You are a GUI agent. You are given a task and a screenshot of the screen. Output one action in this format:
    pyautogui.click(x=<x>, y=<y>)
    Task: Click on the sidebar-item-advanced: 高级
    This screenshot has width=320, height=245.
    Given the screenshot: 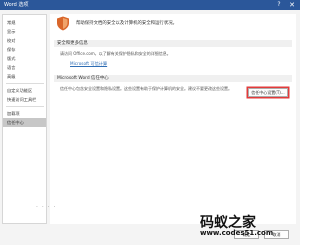 What is the action you would take?
    pyautogui.click(x=24, y=76)
    